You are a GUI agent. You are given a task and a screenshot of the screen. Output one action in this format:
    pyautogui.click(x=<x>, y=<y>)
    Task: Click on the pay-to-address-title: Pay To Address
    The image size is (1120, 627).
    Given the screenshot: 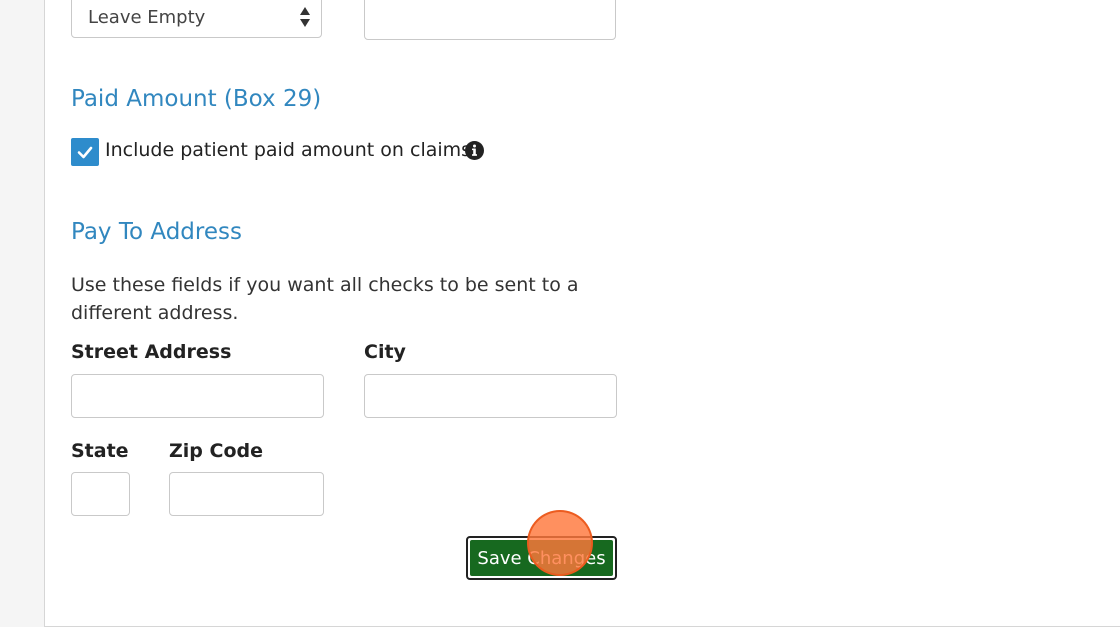 What is the action you would take?
    pyautogui.click(x=156, y=232)
    